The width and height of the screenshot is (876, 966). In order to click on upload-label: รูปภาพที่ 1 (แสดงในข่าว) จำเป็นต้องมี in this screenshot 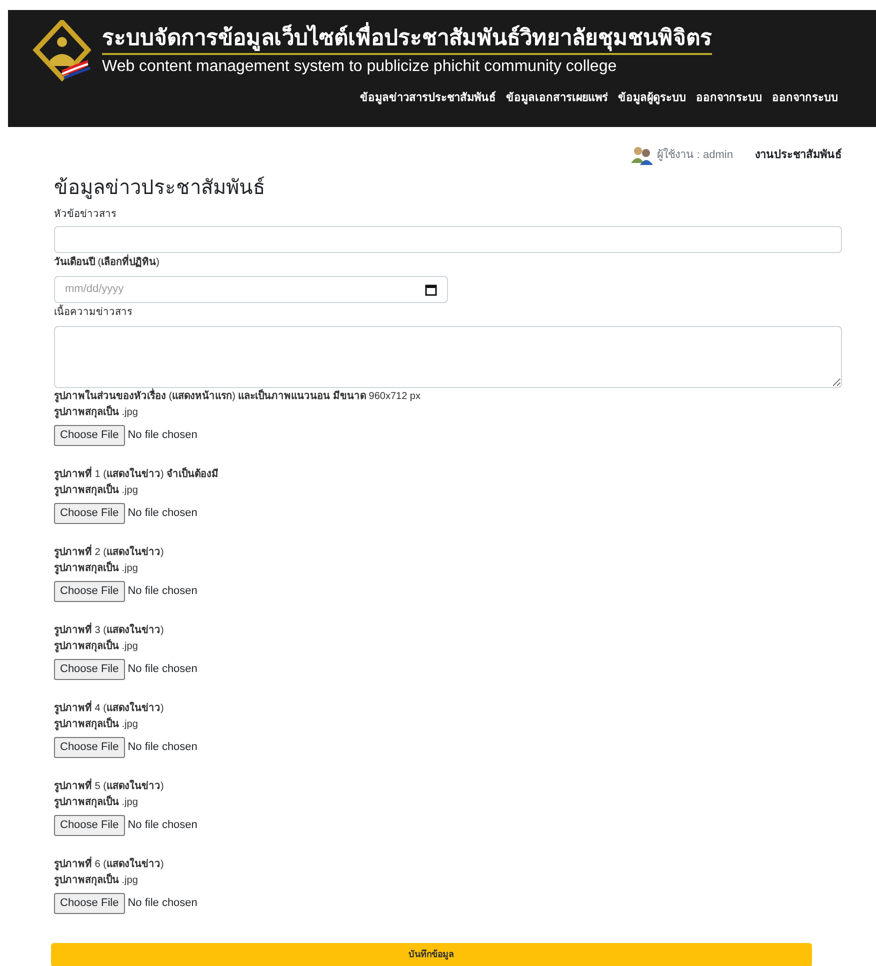, I will do `click(448, 475)`.